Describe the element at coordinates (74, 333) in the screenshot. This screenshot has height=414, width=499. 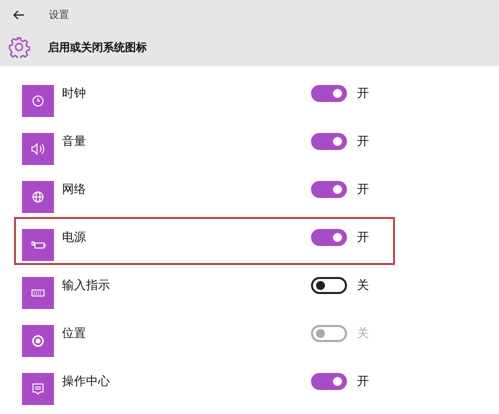
I see `item-label: 位置` at that location.